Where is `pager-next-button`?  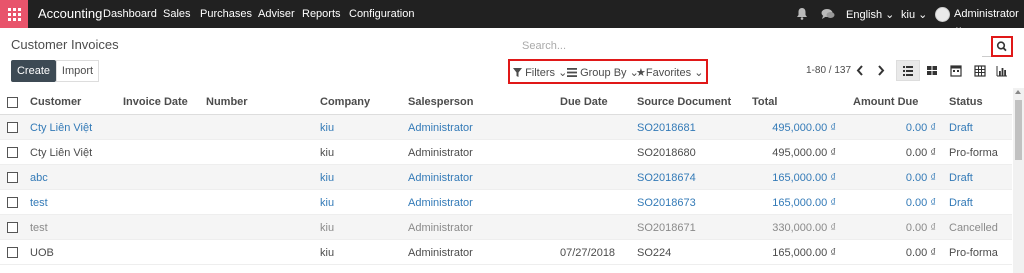 pager-next-button is located at coordinates (880, 70).